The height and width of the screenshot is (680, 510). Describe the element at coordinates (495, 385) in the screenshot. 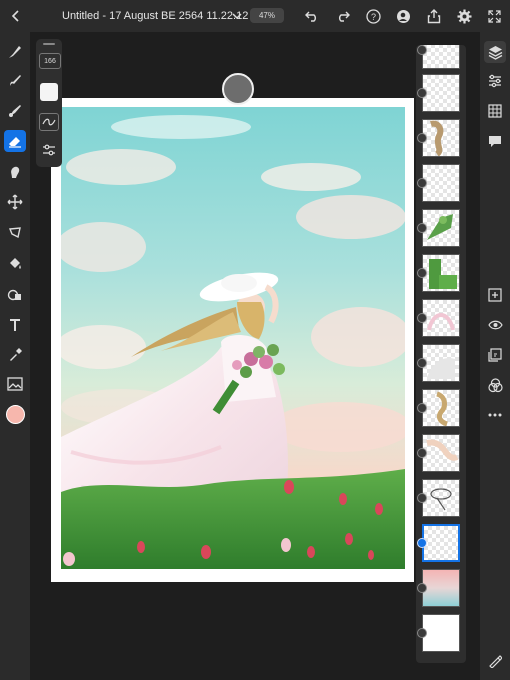

I see `blend-mode-icon` at that location.